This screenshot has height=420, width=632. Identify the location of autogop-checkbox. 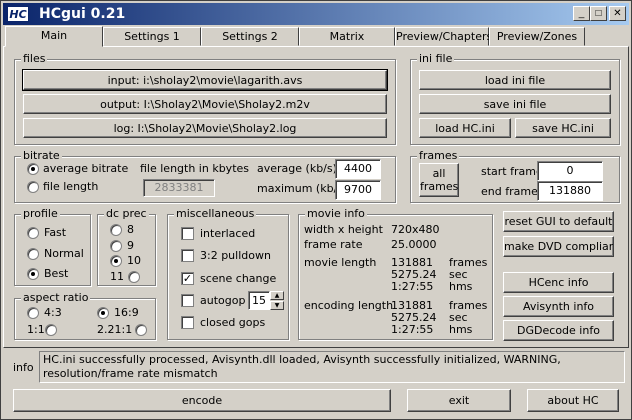
(187, 300).